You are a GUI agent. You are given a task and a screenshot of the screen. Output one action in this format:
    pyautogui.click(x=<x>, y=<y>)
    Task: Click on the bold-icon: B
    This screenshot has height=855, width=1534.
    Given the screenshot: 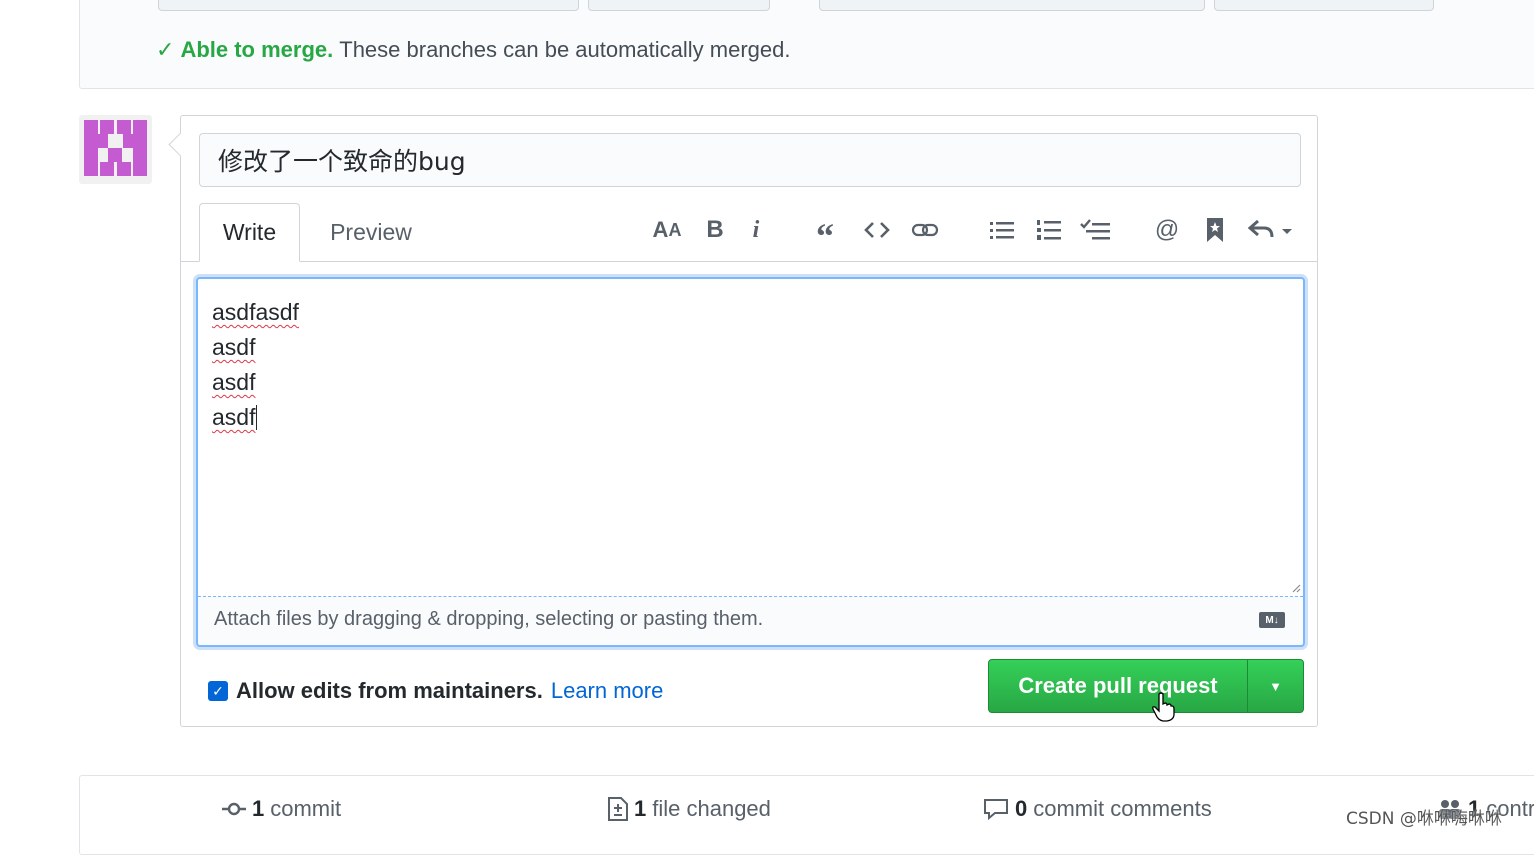 What is the action you would take?
    pyautogui.click(x=715, y=230)
    